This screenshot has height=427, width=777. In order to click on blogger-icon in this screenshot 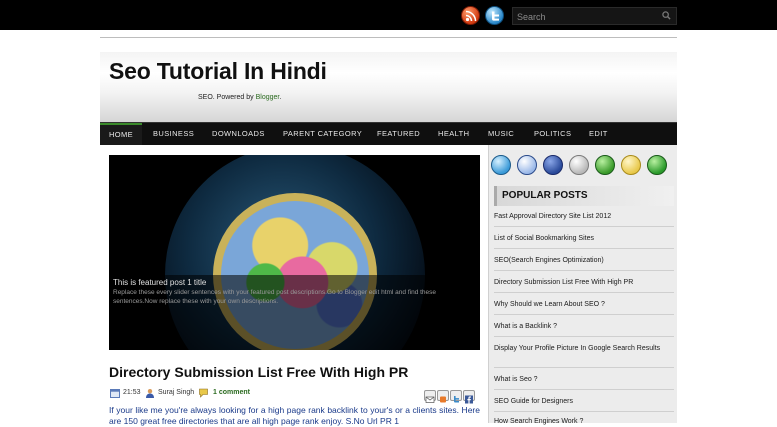, I will do `click(443, 399)`.